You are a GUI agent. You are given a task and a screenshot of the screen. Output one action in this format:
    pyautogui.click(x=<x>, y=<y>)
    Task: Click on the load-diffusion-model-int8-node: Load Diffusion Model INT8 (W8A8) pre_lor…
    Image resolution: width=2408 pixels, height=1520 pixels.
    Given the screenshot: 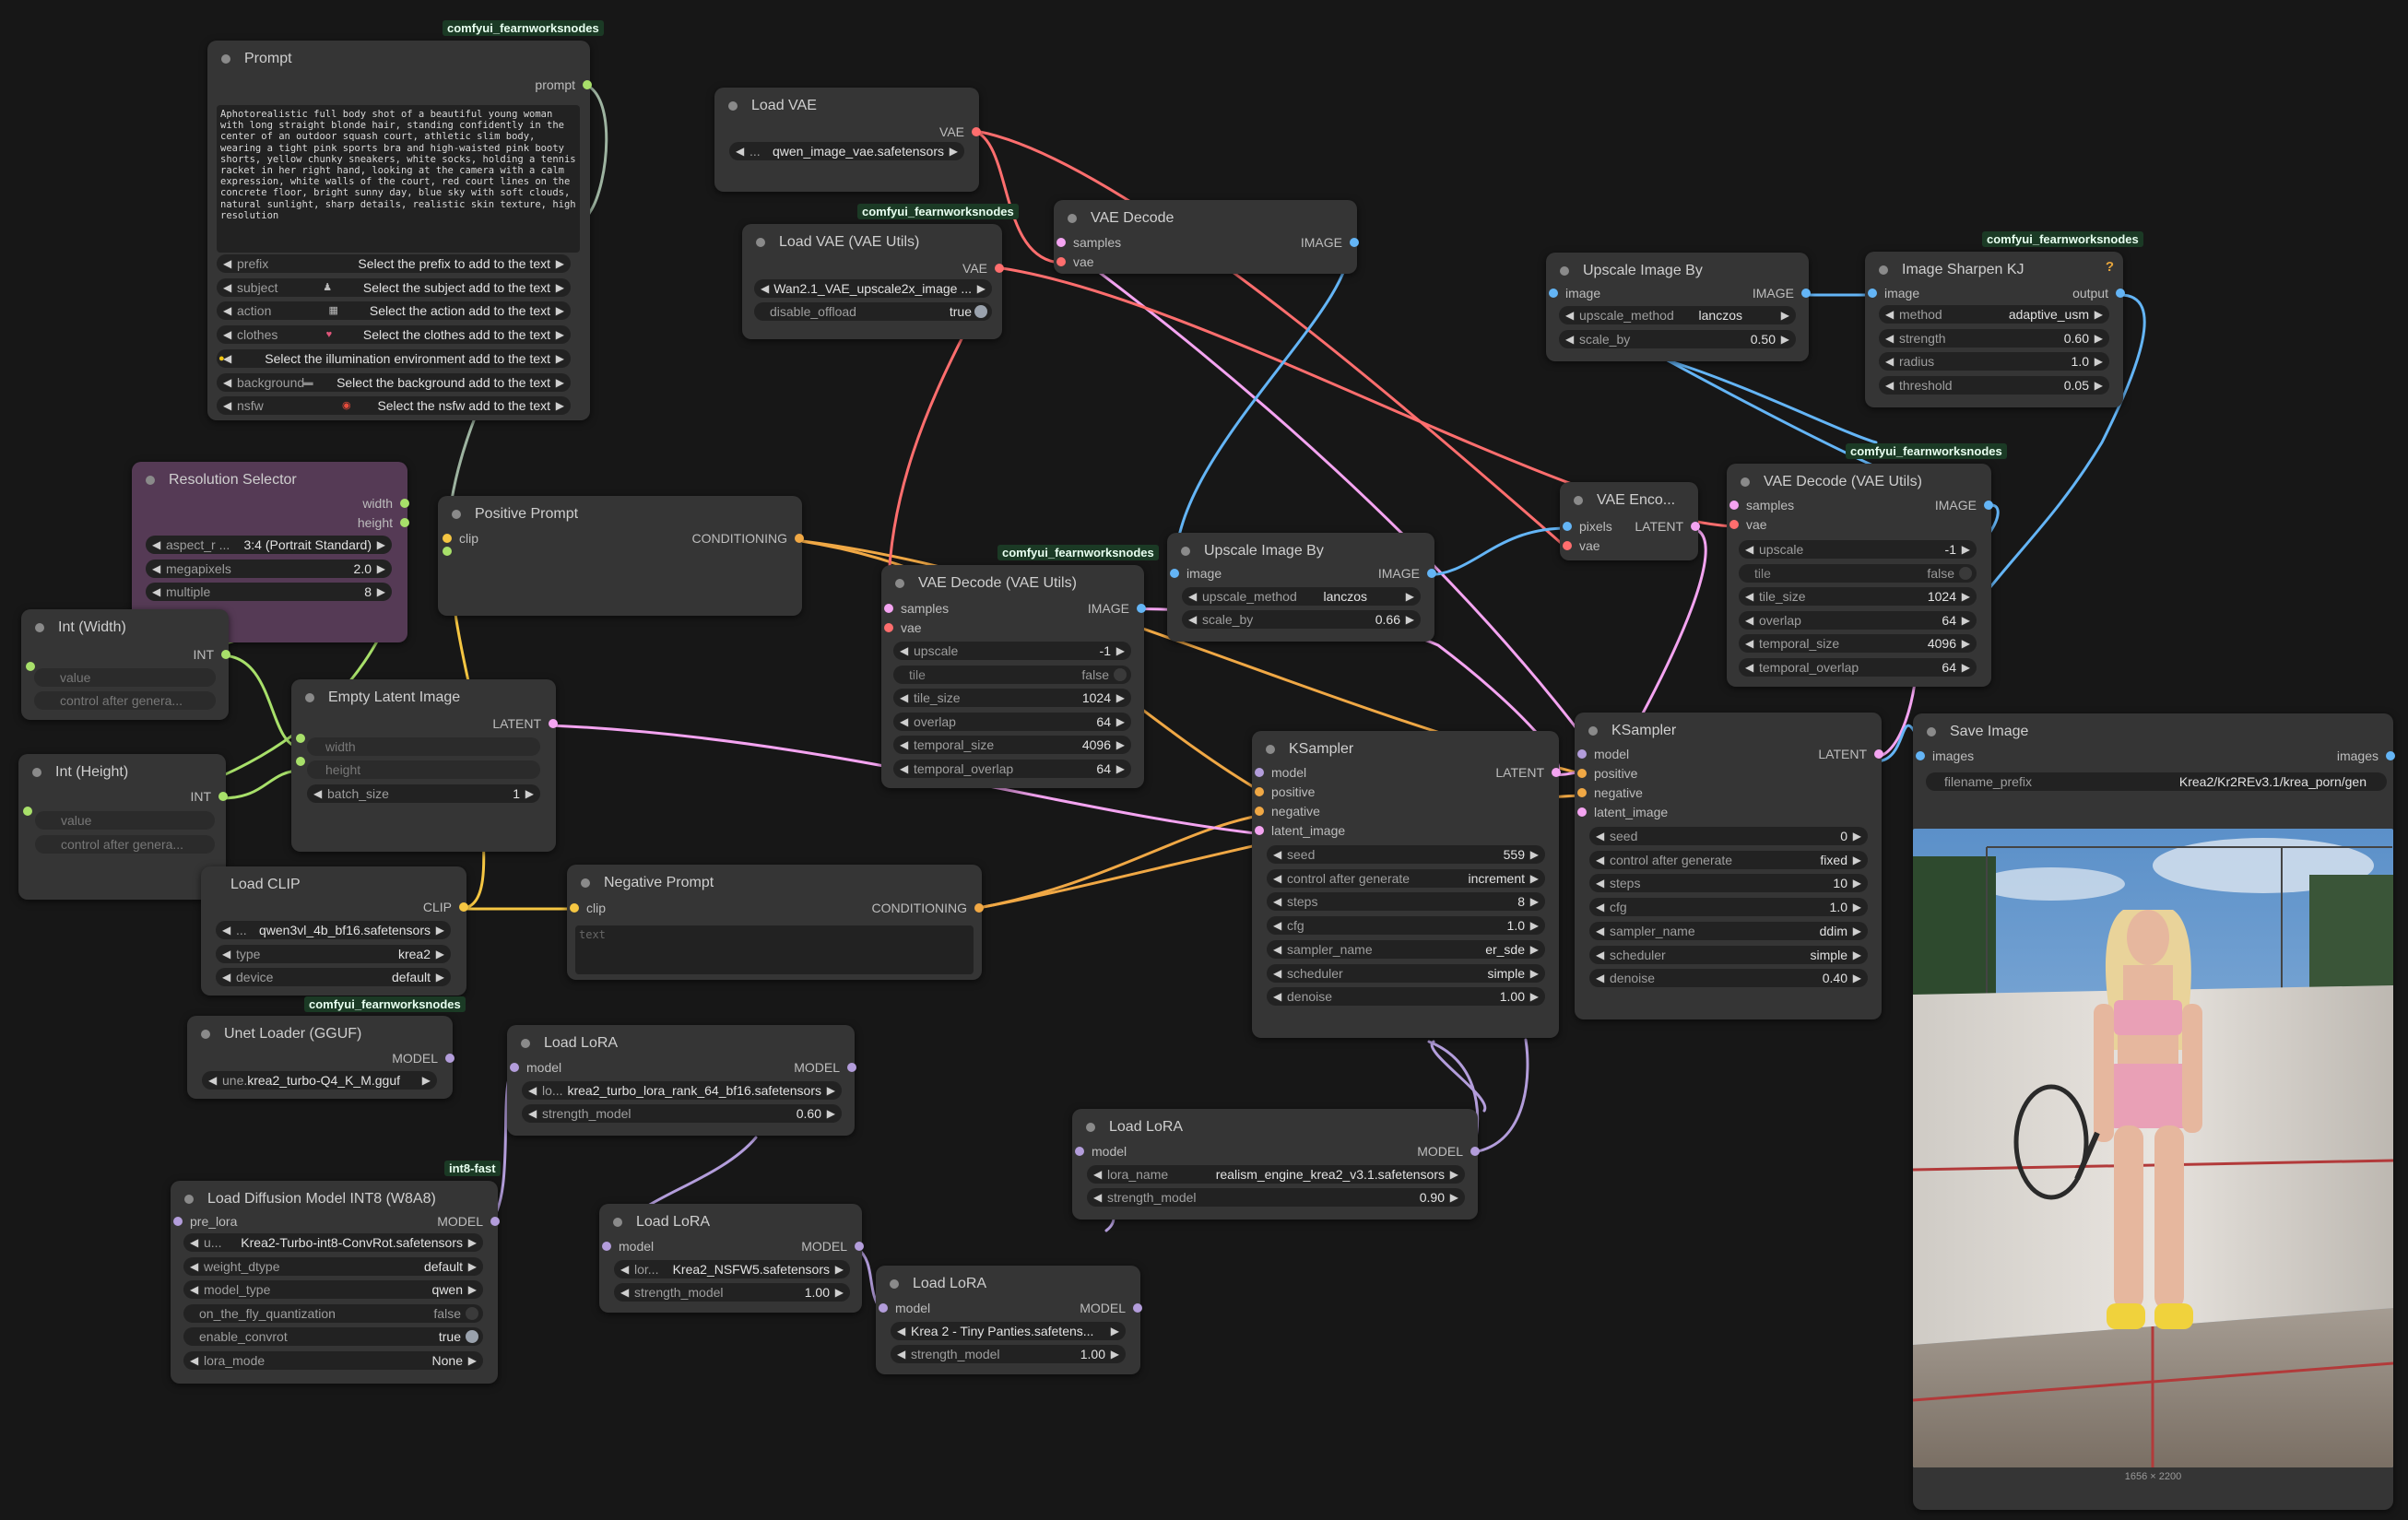 What is the action you would take?
    pyautogui.click(x=336, y=1282)
    